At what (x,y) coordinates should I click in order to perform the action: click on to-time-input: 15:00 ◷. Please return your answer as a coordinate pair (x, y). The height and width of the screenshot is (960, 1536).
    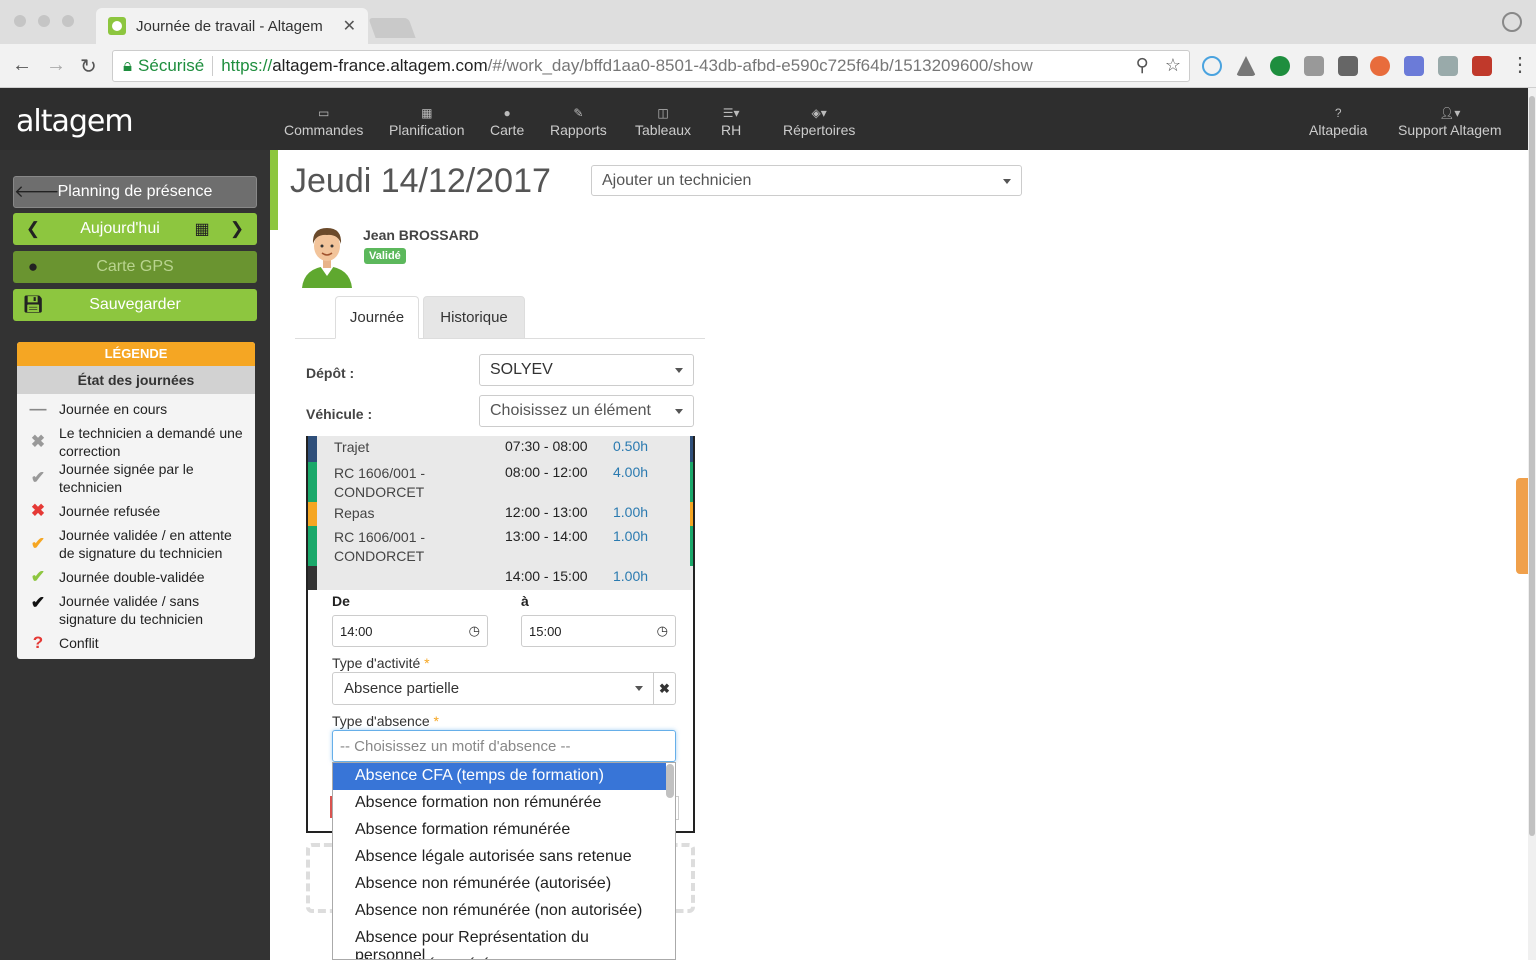
    Looking at the image, I should click on (598, 631).